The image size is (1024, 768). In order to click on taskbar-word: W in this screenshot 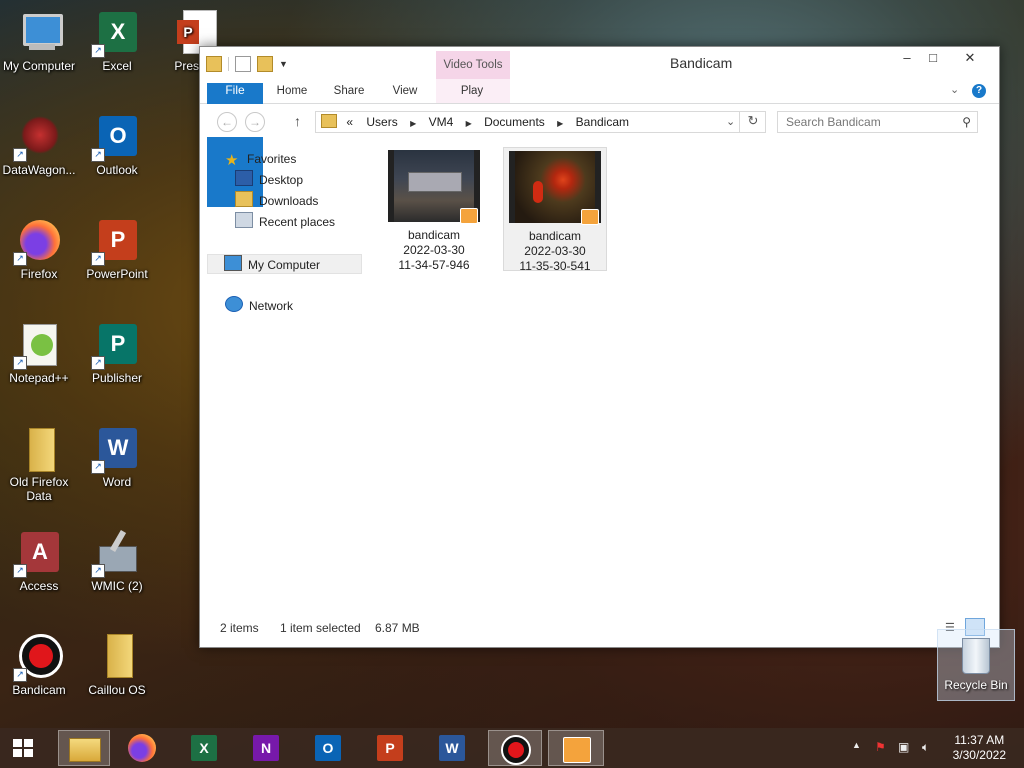, I will do `click(452, 748)`.